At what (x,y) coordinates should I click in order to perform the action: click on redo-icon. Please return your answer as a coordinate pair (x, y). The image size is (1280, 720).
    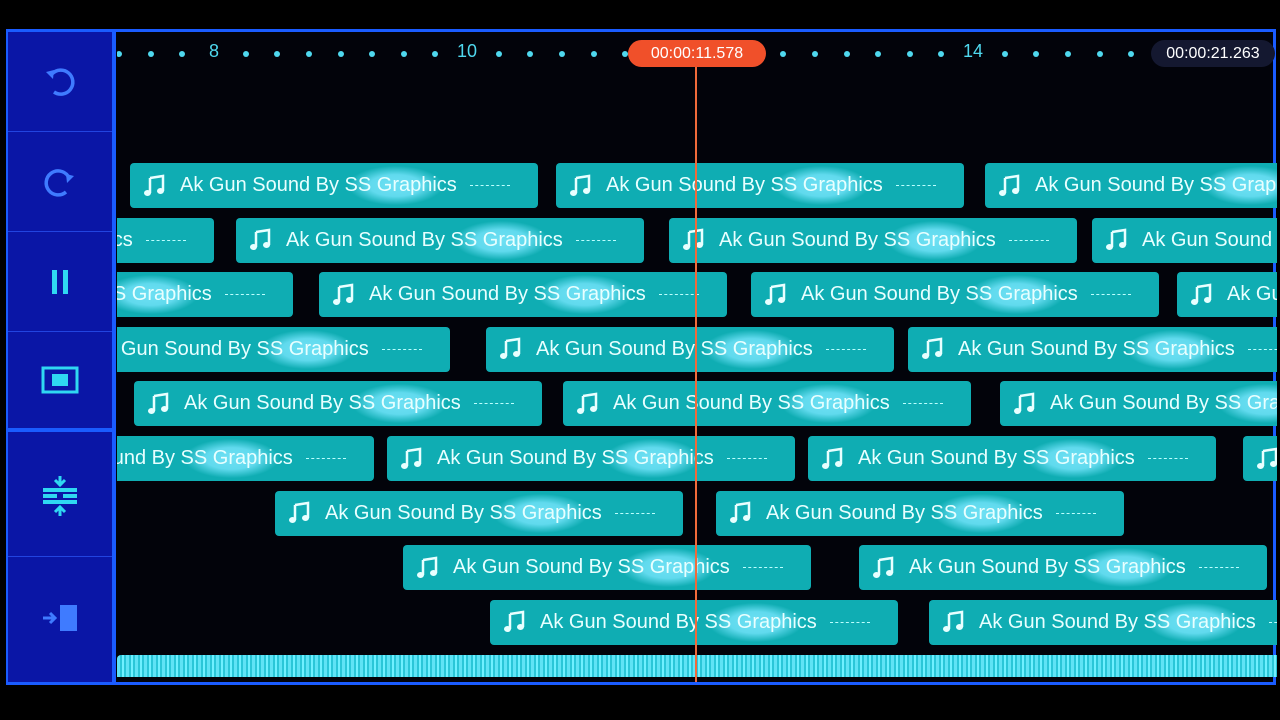
    Looking at the image, I should click on (59, 182).